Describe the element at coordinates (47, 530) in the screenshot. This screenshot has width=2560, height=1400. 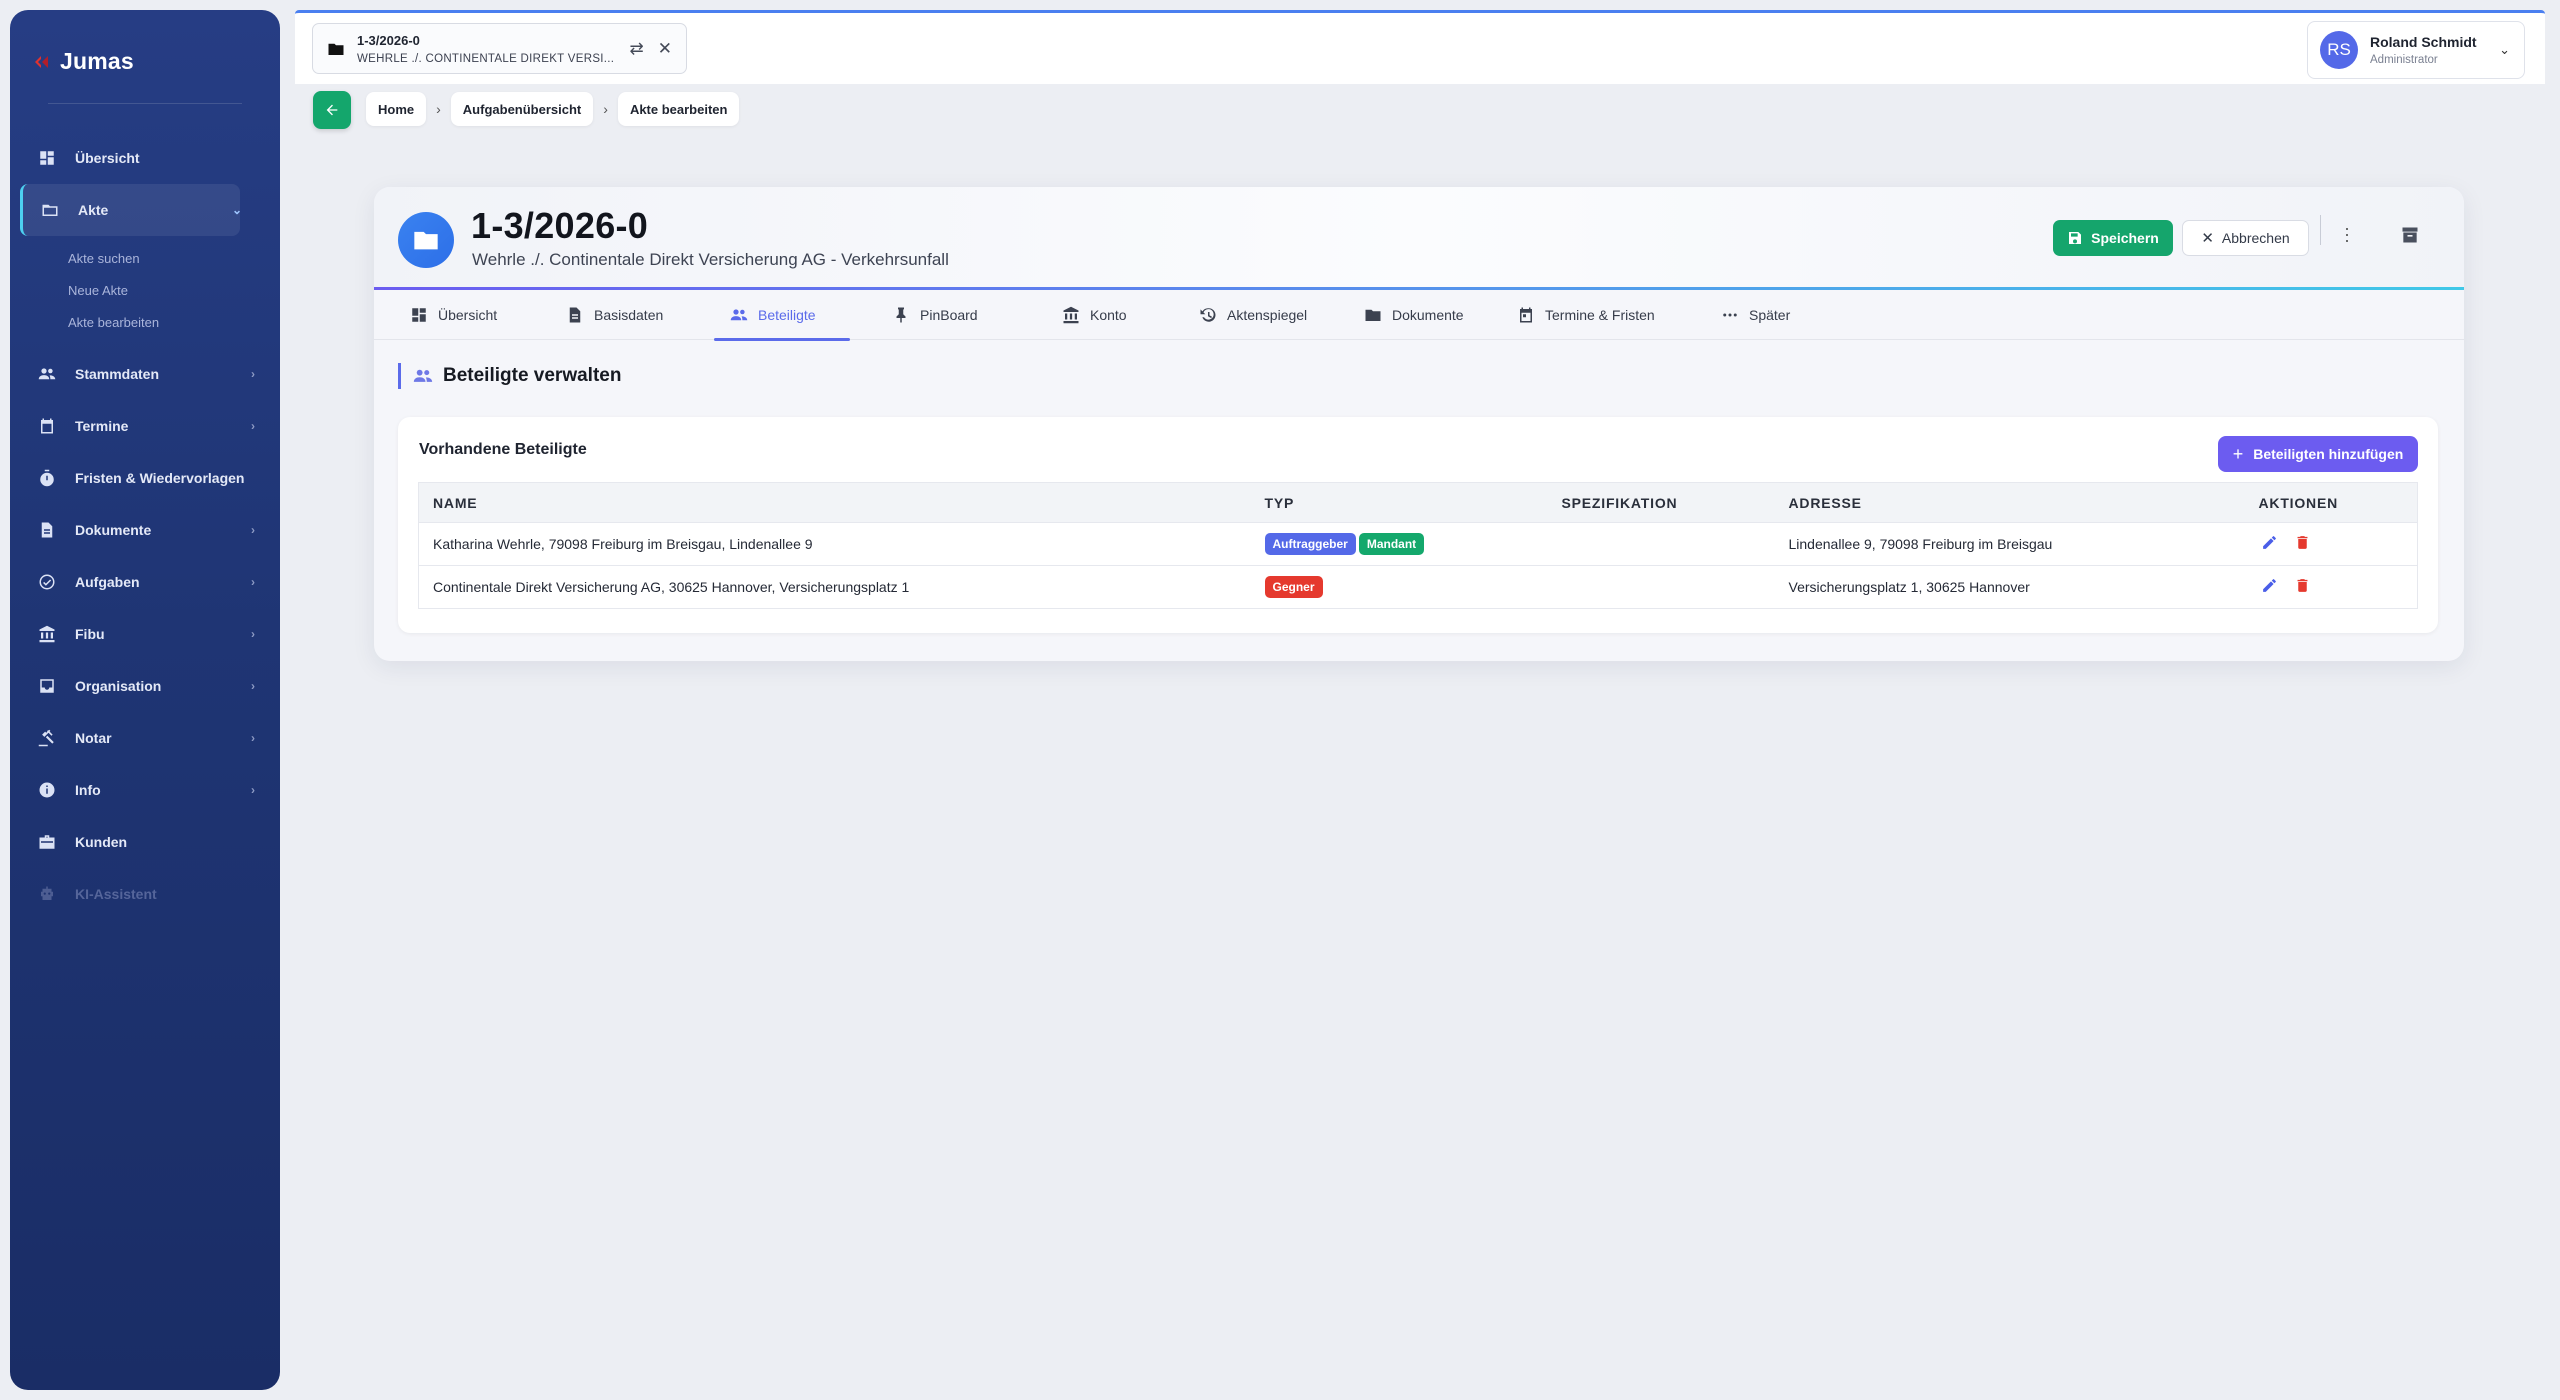
I see `document-icon` at that location.